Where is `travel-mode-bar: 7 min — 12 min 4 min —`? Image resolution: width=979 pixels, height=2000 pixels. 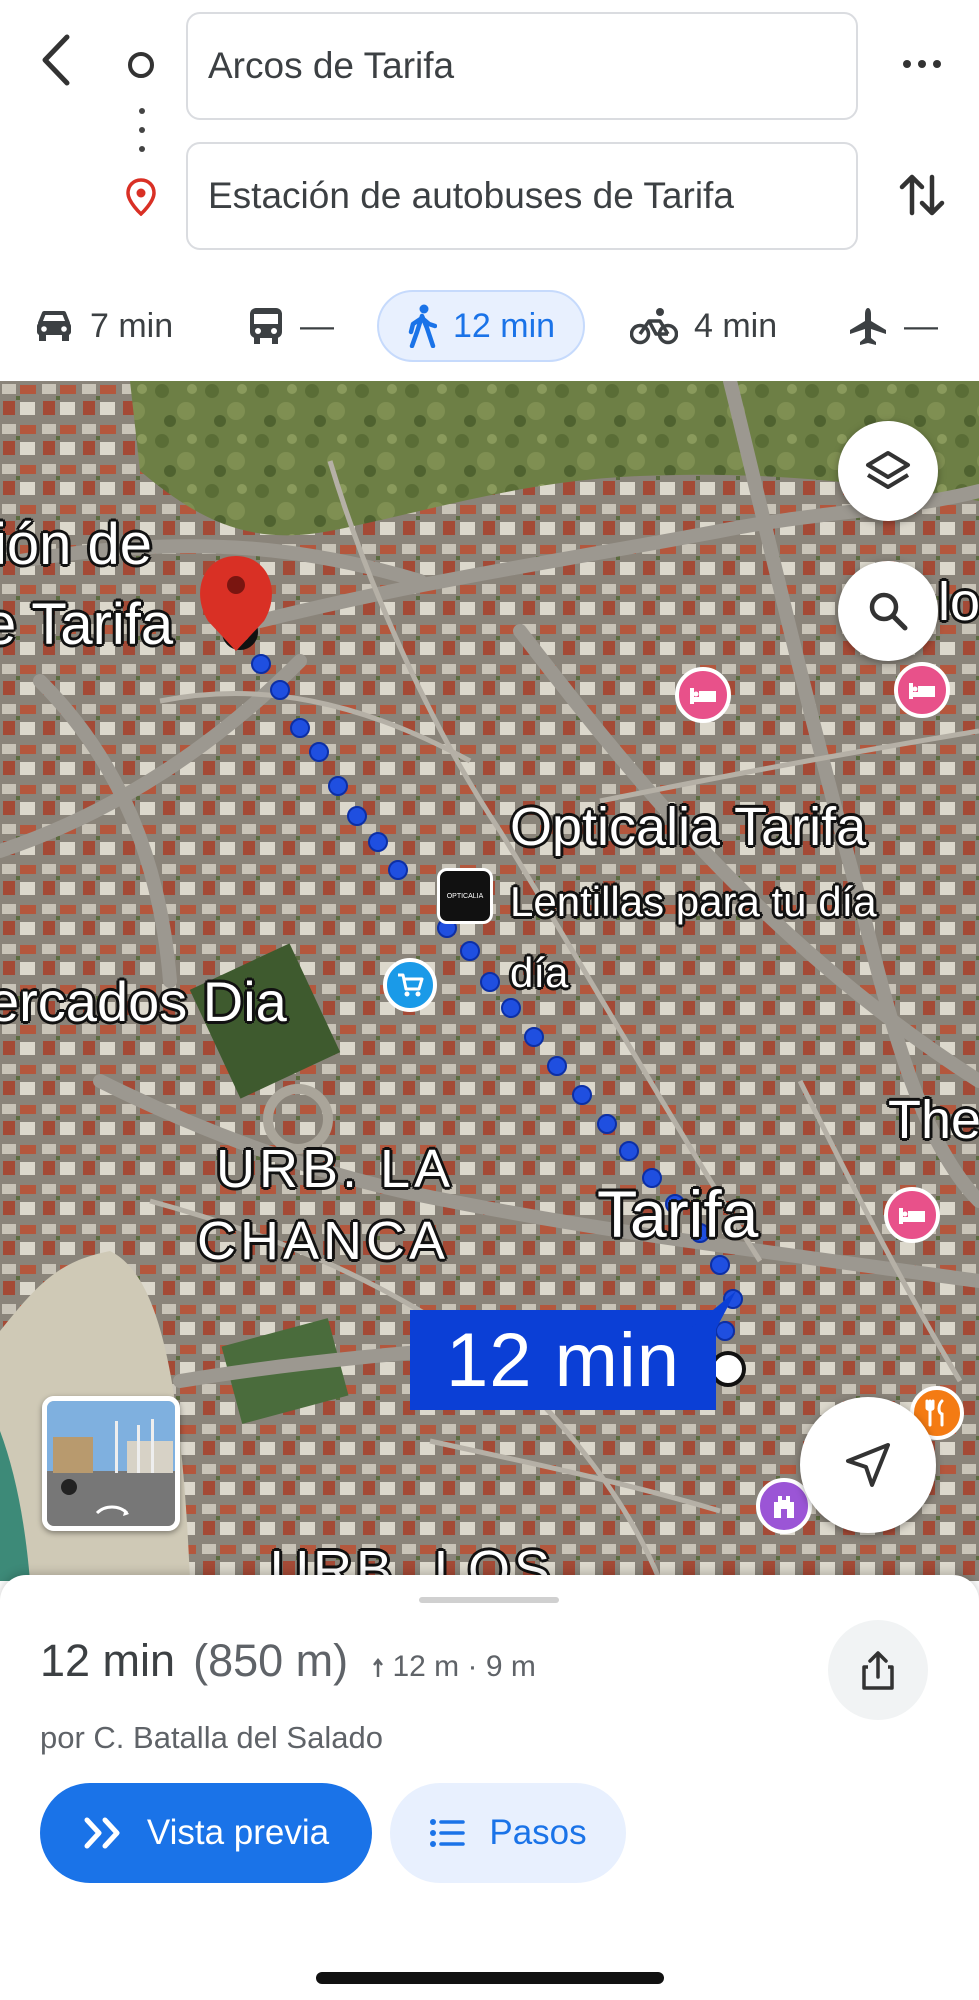 travel-mode-bar: 7 min — 12 min 4 min — is located at coordinates (489, 326).